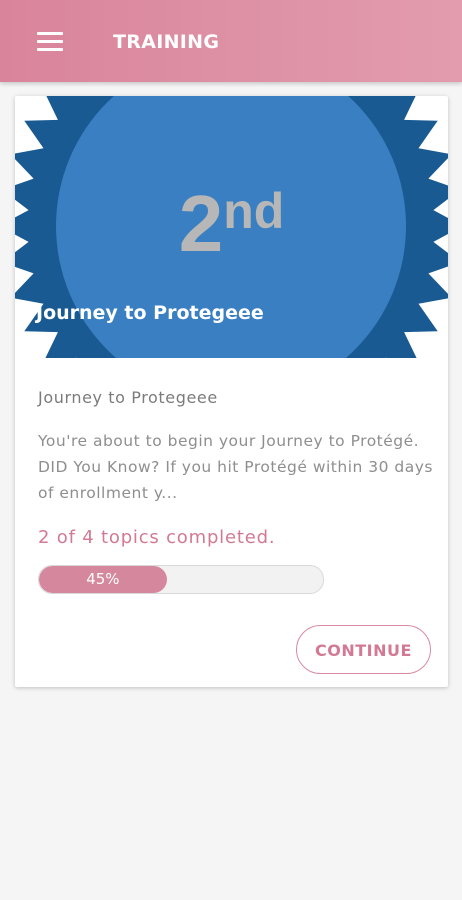 This screenshot has height=900, width=462. What do you see at coordinates (128, 397) in the screenshot?
I see `course-title: Journey to Protegeee` at bounding box center [128, 397].